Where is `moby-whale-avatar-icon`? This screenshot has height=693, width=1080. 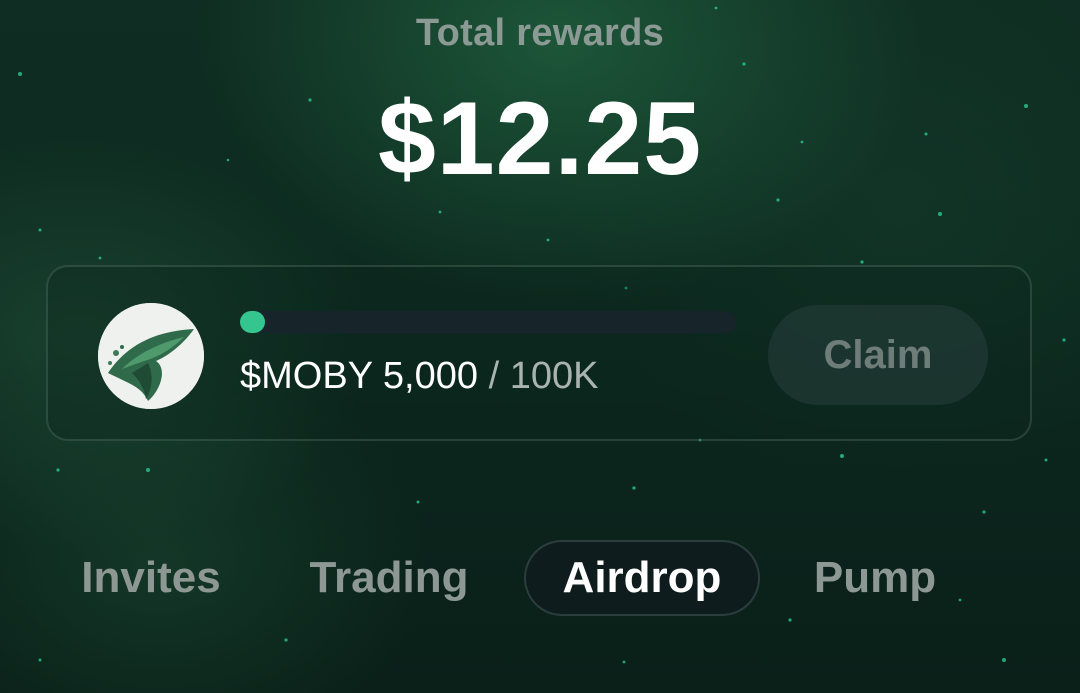 moby-whale-avatar-icon is located at coordinates (151, 356).